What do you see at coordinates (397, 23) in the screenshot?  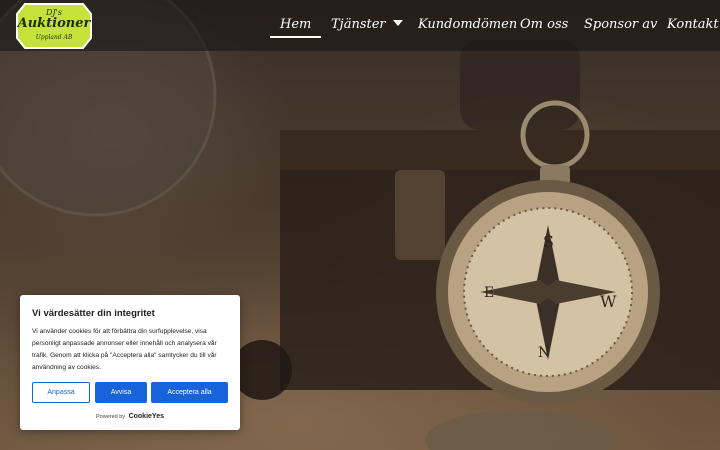 I see `chevron-down-icon` at bounding box center [397, 23].